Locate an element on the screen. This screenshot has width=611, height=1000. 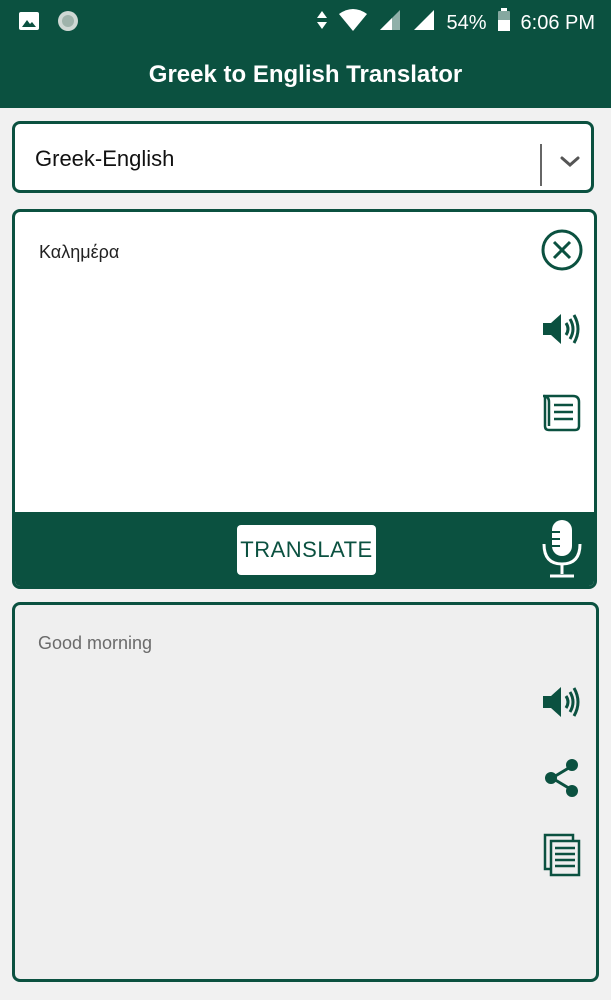
translate-button: TRANSLATE is located at coordinates (306, 550).